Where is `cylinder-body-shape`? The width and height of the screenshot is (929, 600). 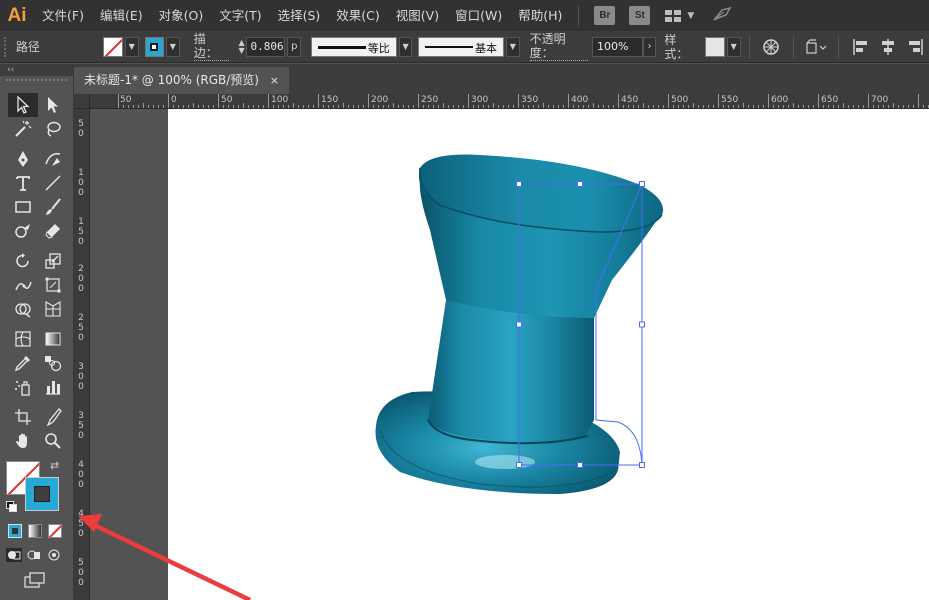
cylinder-body-shape is located at coordinates (510, 372).